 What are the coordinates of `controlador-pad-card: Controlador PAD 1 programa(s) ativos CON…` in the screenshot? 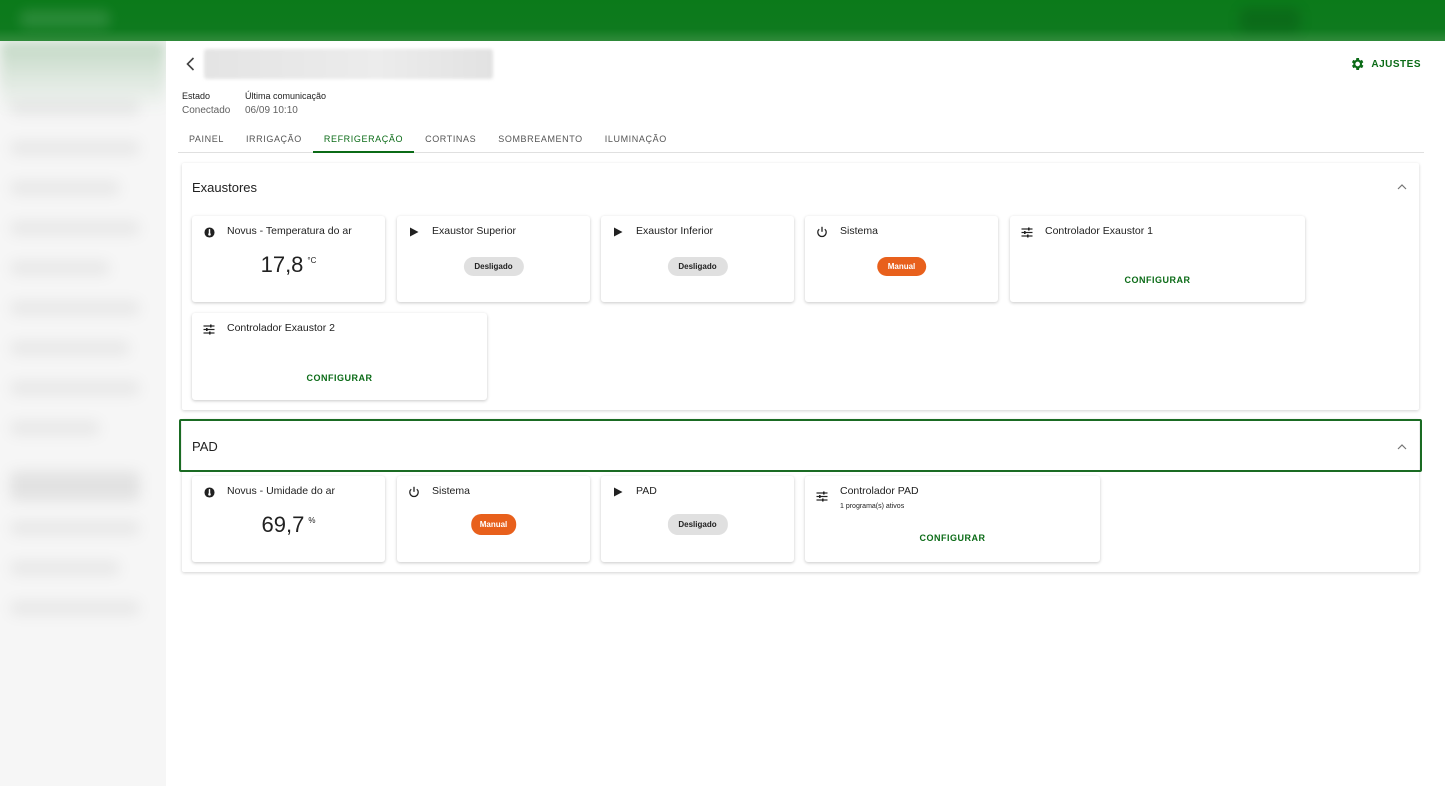 It's located at (952, 519).